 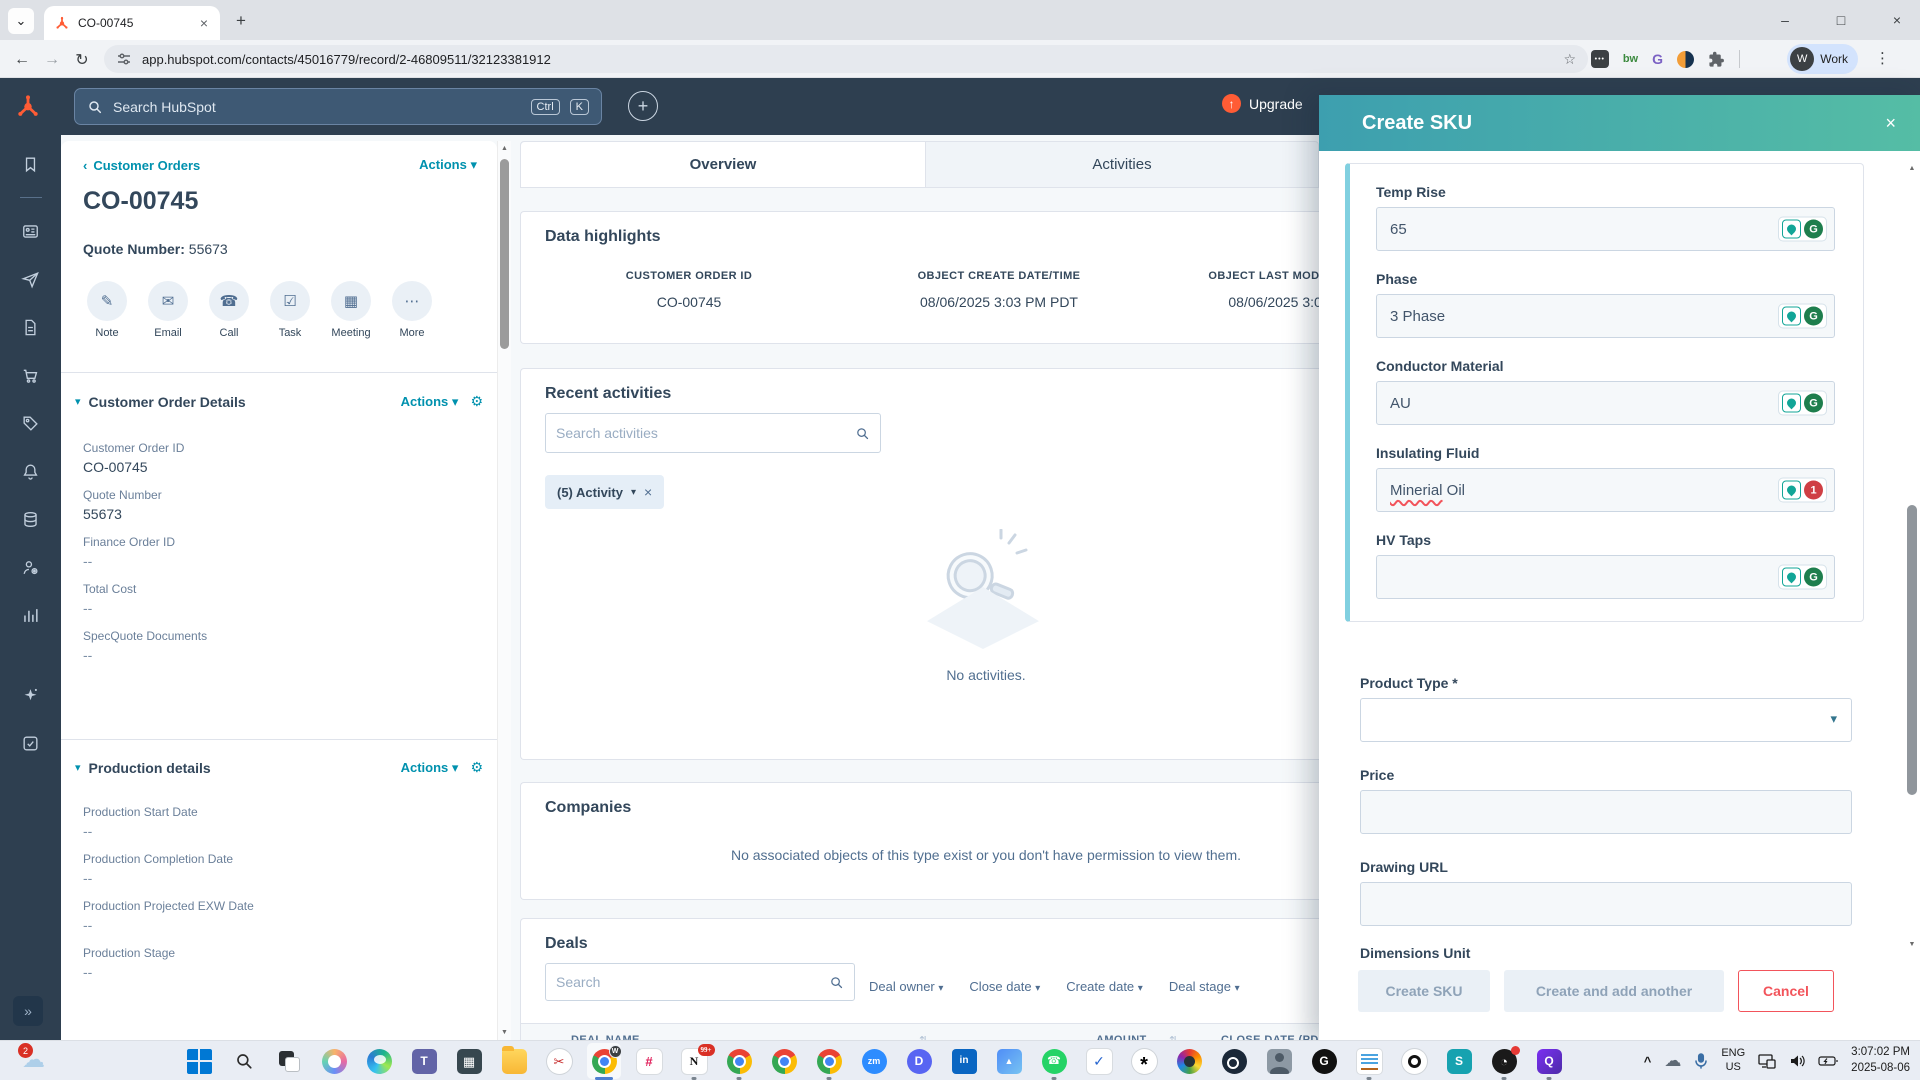 I want to click on weather-widget: ☁ 2, so click(x=36, y=1060).